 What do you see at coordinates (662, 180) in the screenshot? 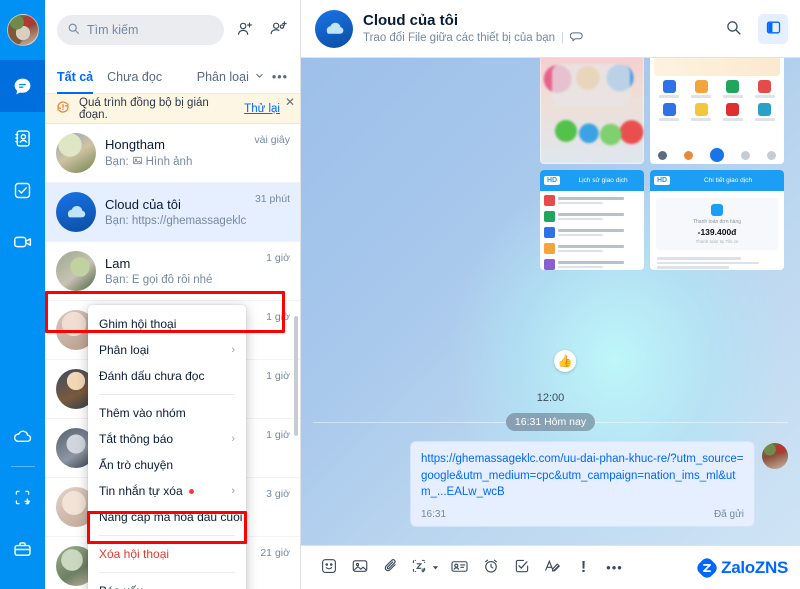
I see `hd-badge: HD` at bounding box center [662, 180].